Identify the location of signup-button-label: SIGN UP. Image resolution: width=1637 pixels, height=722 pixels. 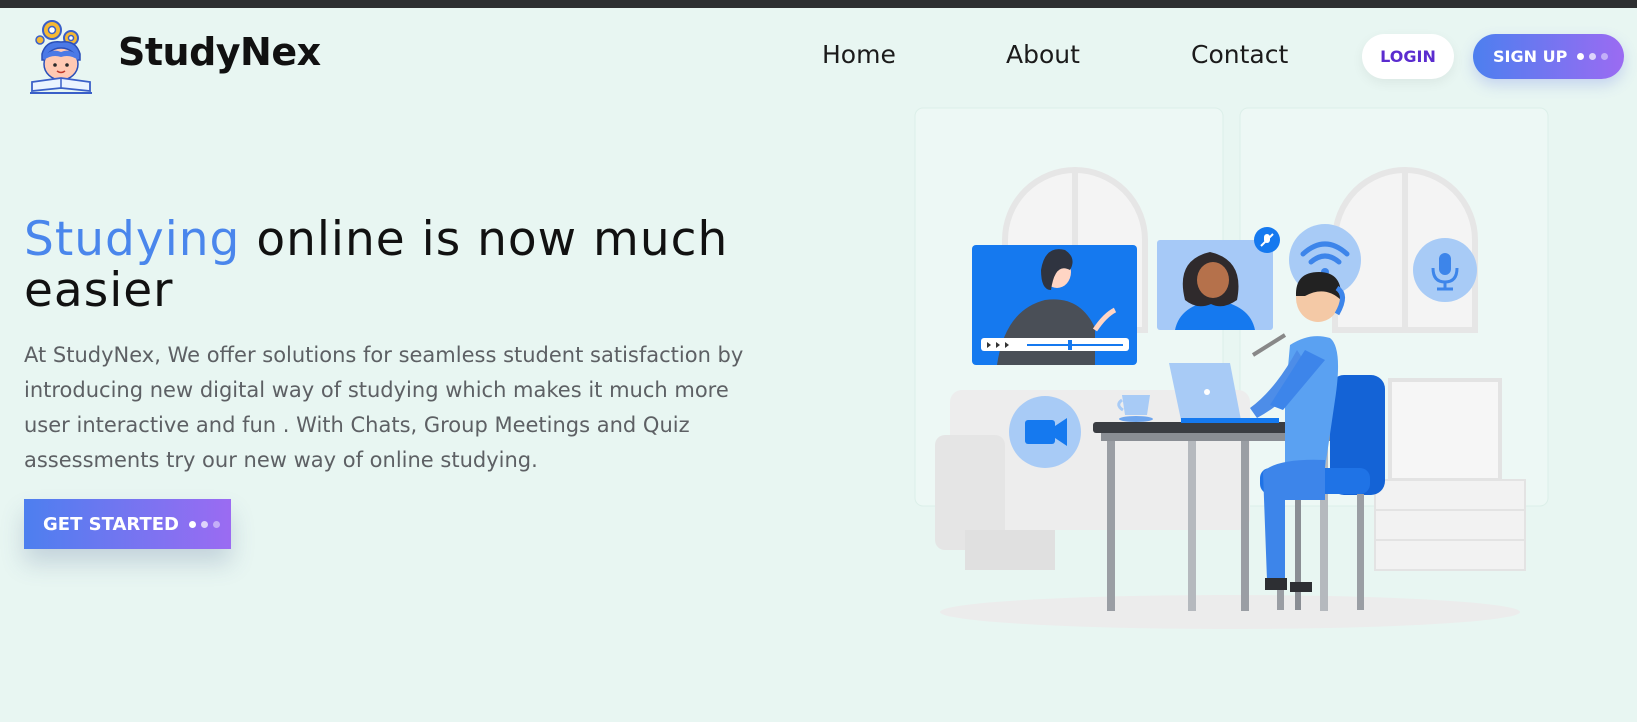
(1530, 56).